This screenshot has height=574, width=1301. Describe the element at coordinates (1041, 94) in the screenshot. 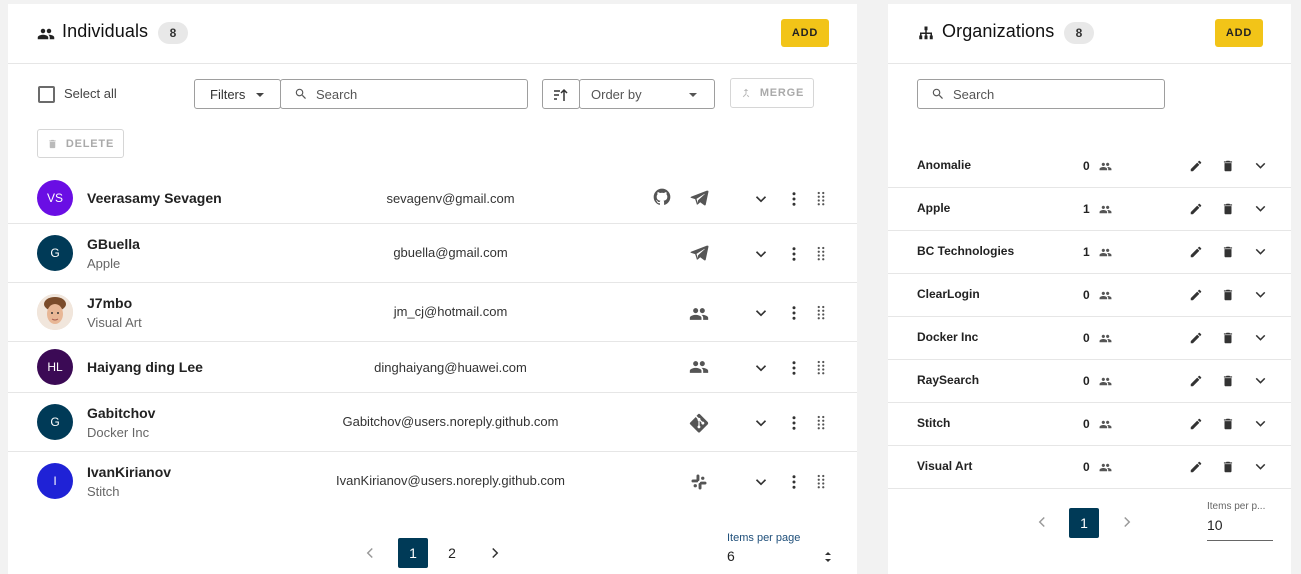

I see `organizations-search-input: Search` at that location.